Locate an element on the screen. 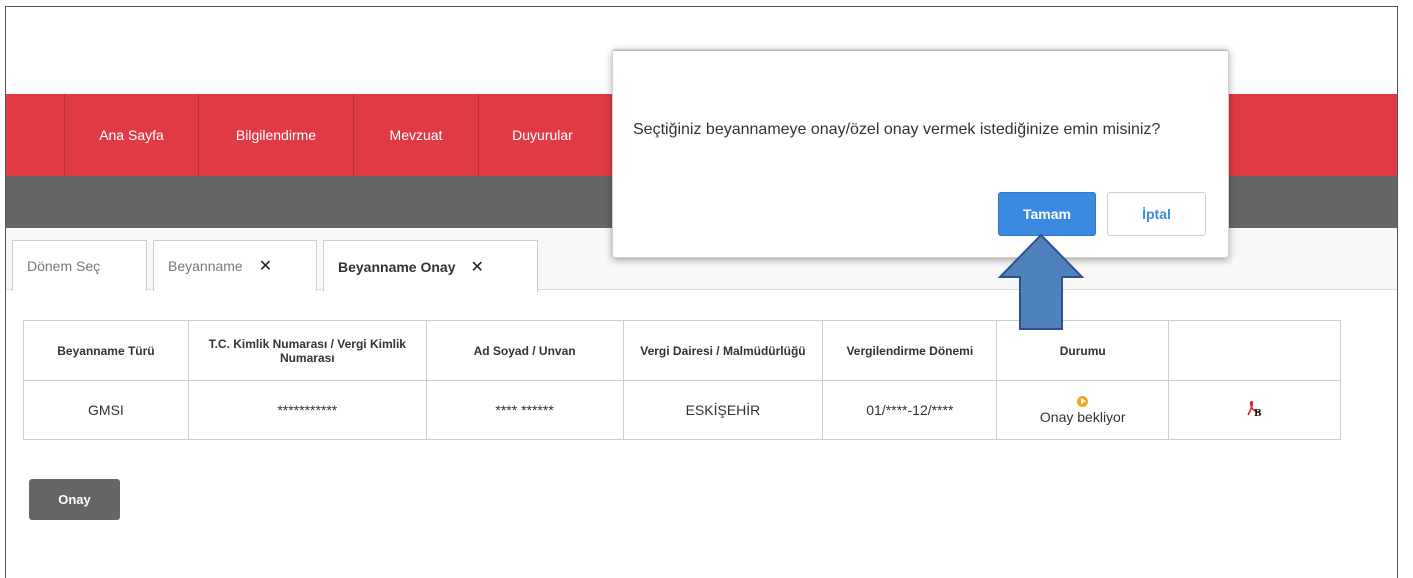 The image size is (1413, 578). nav-item-bilgilendirme: Bilgilendirme is located at coordinates (275, 135).